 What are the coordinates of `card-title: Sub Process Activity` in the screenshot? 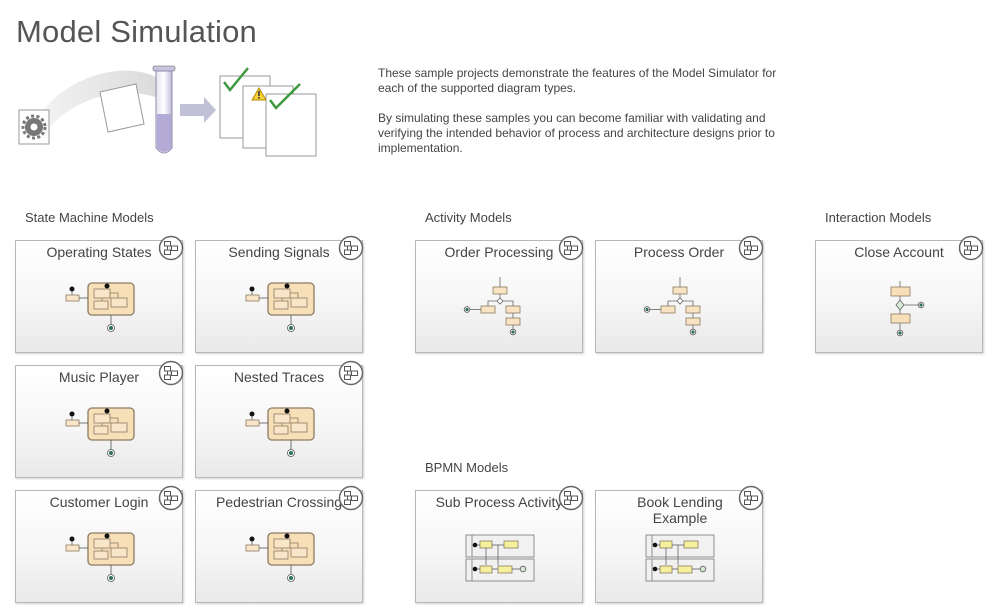 It's located at (499, 502).